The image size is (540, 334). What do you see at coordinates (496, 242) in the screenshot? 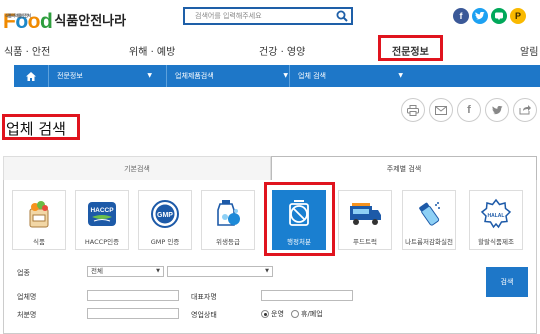
I see `category-label: 할랄식품제조` at bounding box center [496, 242].